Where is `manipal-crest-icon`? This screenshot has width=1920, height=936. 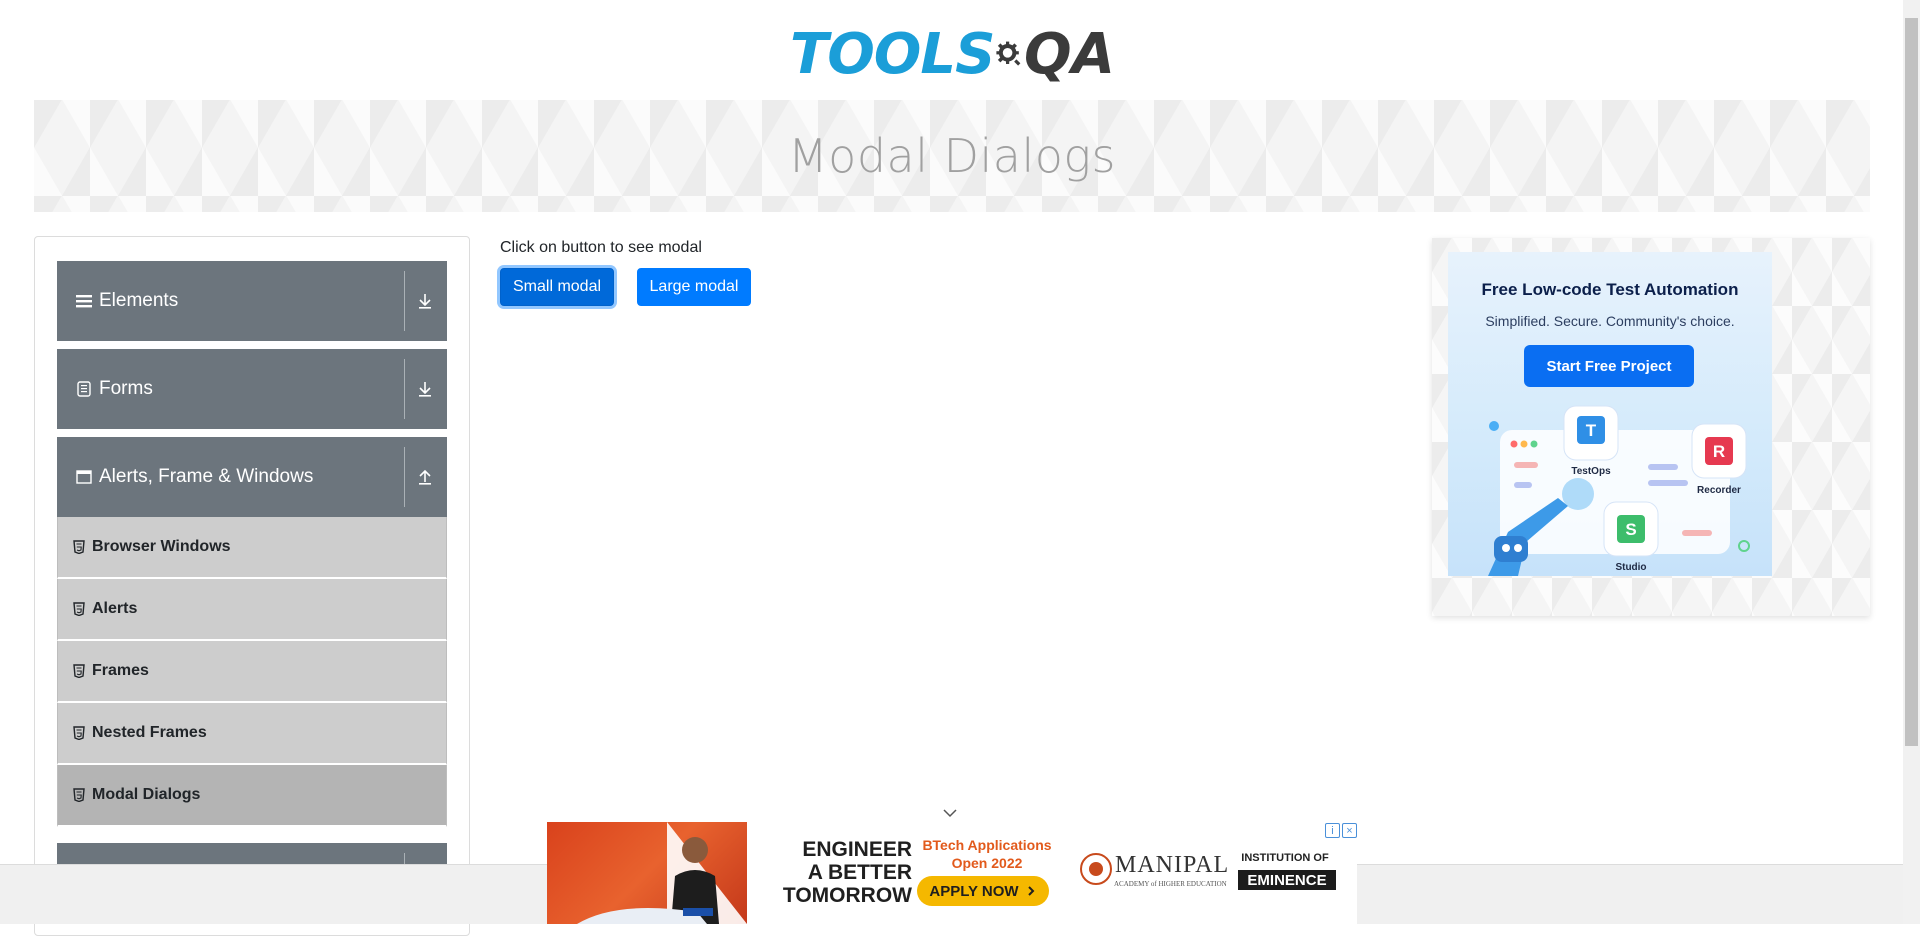 manipal-crest-icon is located at coordinates (1096, 869).